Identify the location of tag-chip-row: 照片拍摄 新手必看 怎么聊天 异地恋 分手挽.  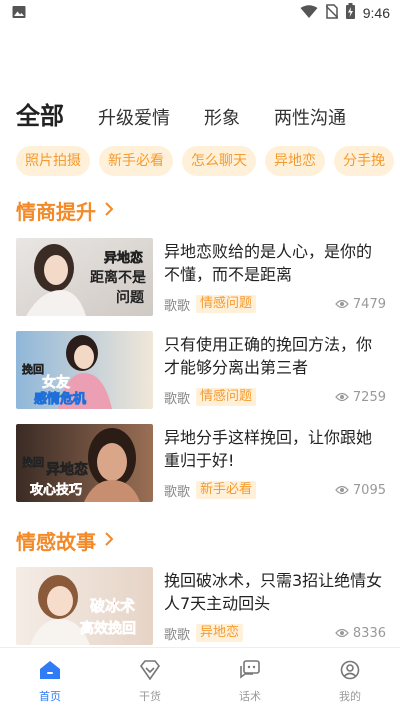
(208, 161).